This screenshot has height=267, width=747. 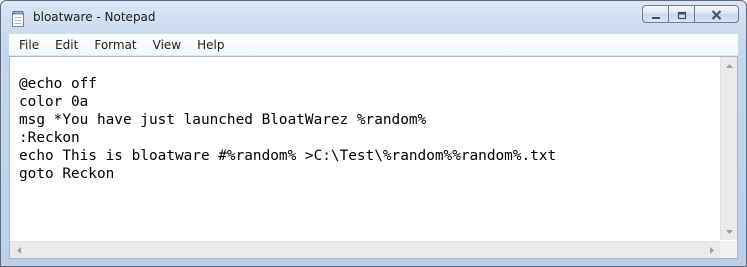 What do you see at coordinates (728, 148) in the screenshot?
I see `vertical-scrollbar` at bounding box center [728, 148].